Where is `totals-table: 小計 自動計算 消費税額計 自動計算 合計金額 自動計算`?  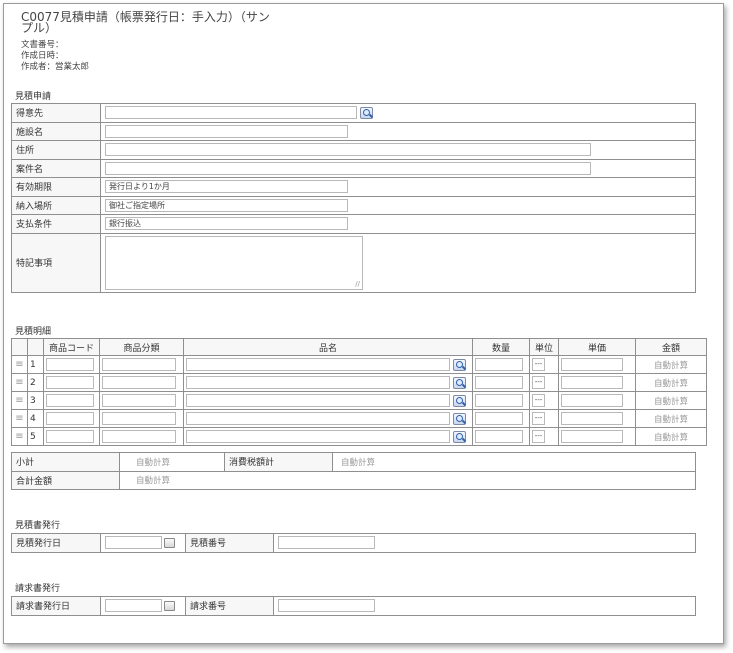
totals-table: 小計 自動計算 消費税額計 自動計算 合計金額 自動計算 is located at coordinates (353, 471).